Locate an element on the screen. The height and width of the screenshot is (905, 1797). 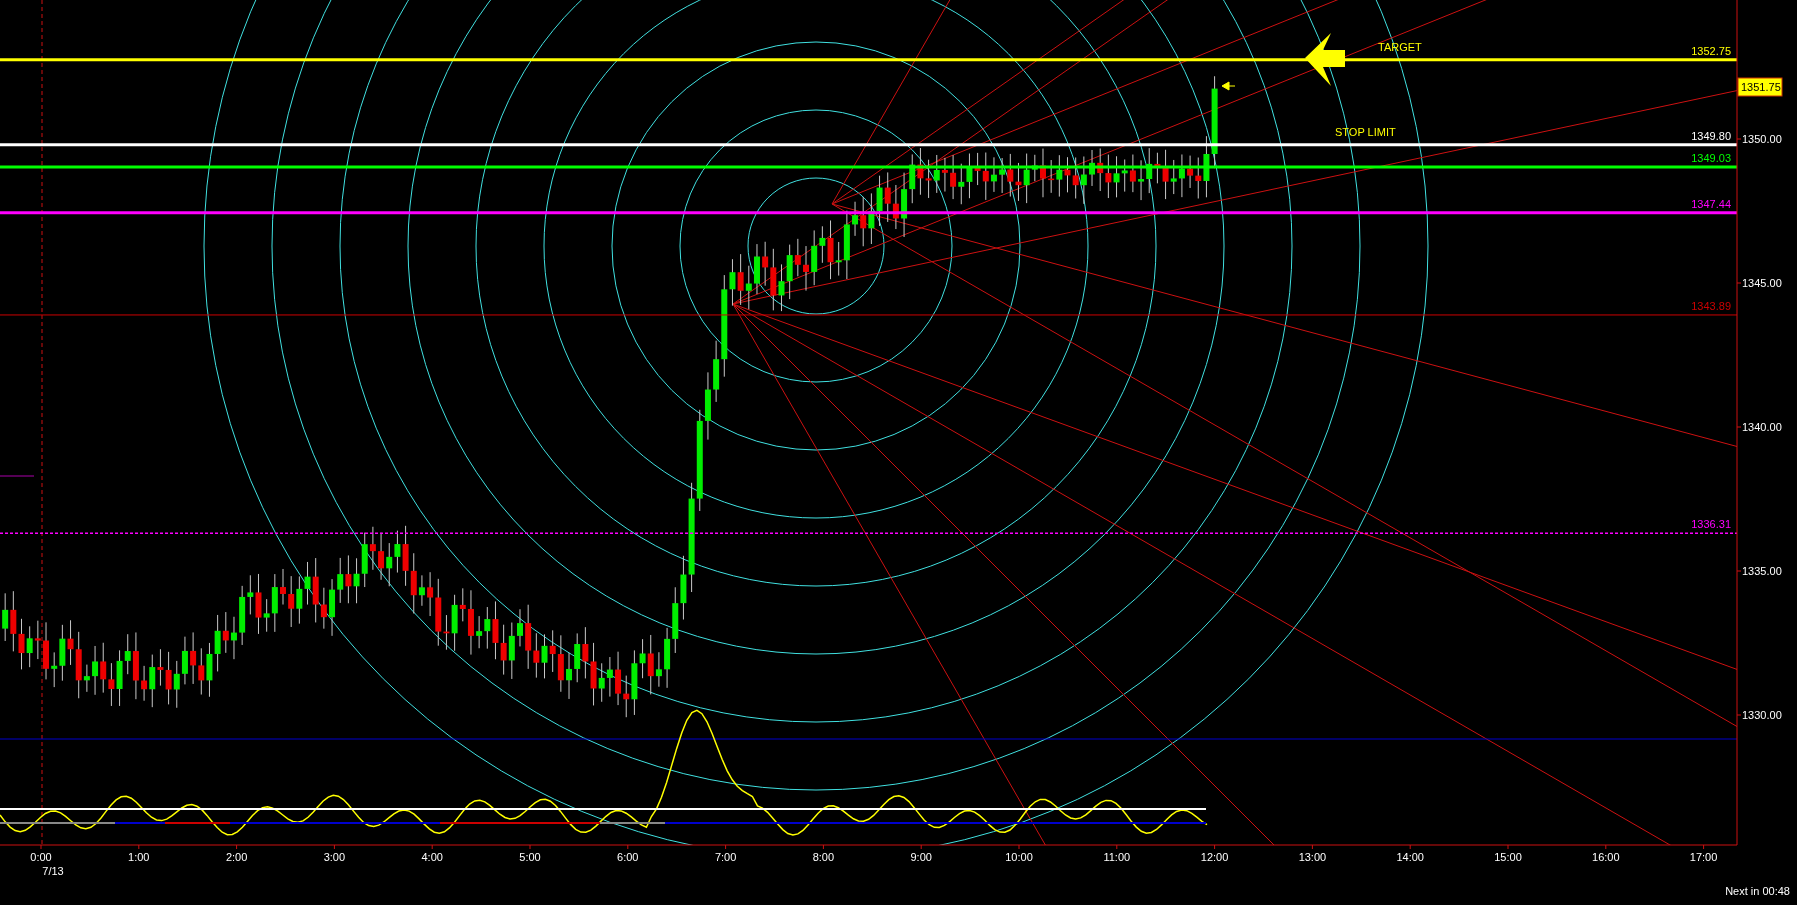
price-pointer-icon is located at coordinates (1228, 86).